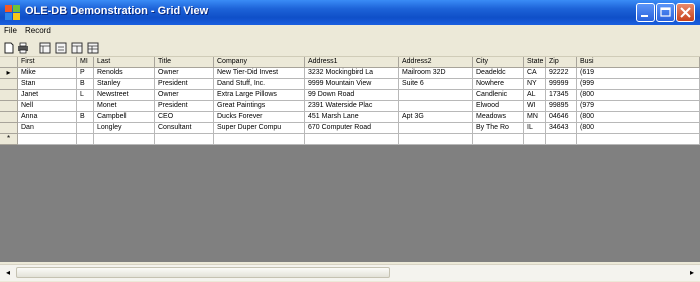  I want to click on cell-address2: Suite 6, so click(436, 84).